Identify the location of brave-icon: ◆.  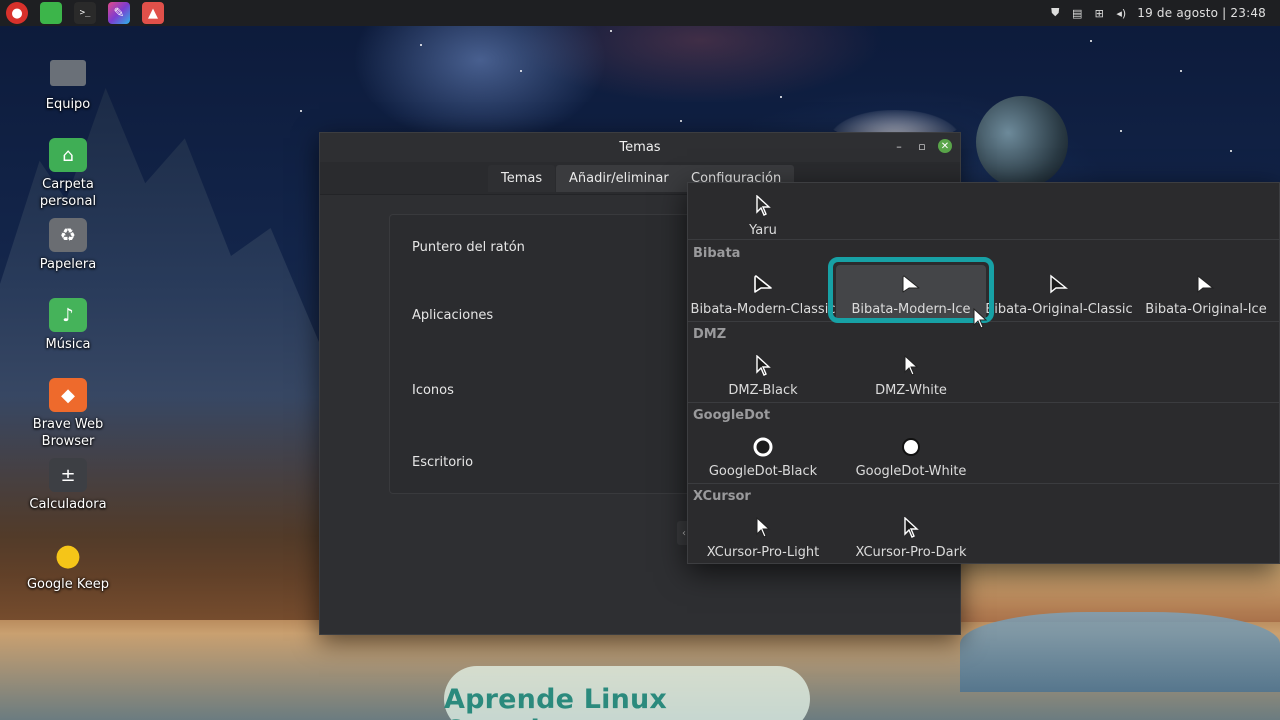
(68, 395).